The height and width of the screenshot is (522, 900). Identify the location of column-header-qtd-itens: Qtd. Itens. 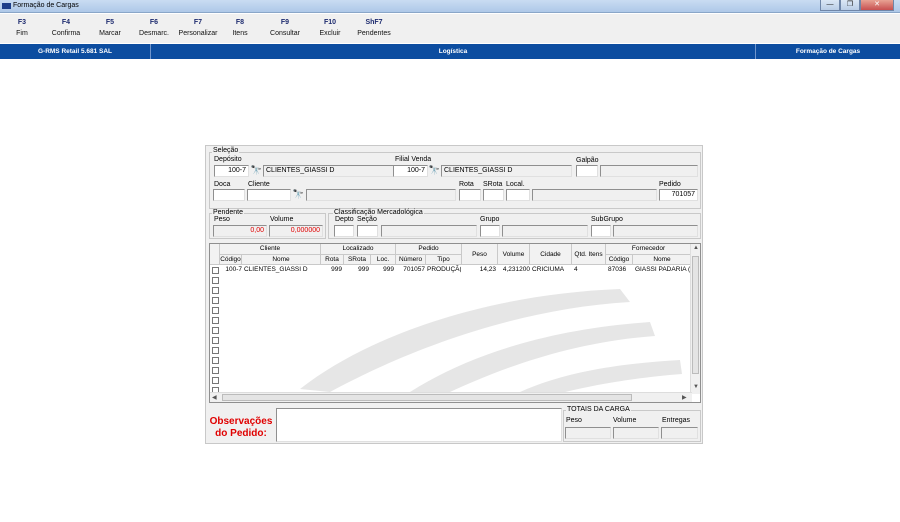
(589, 254).